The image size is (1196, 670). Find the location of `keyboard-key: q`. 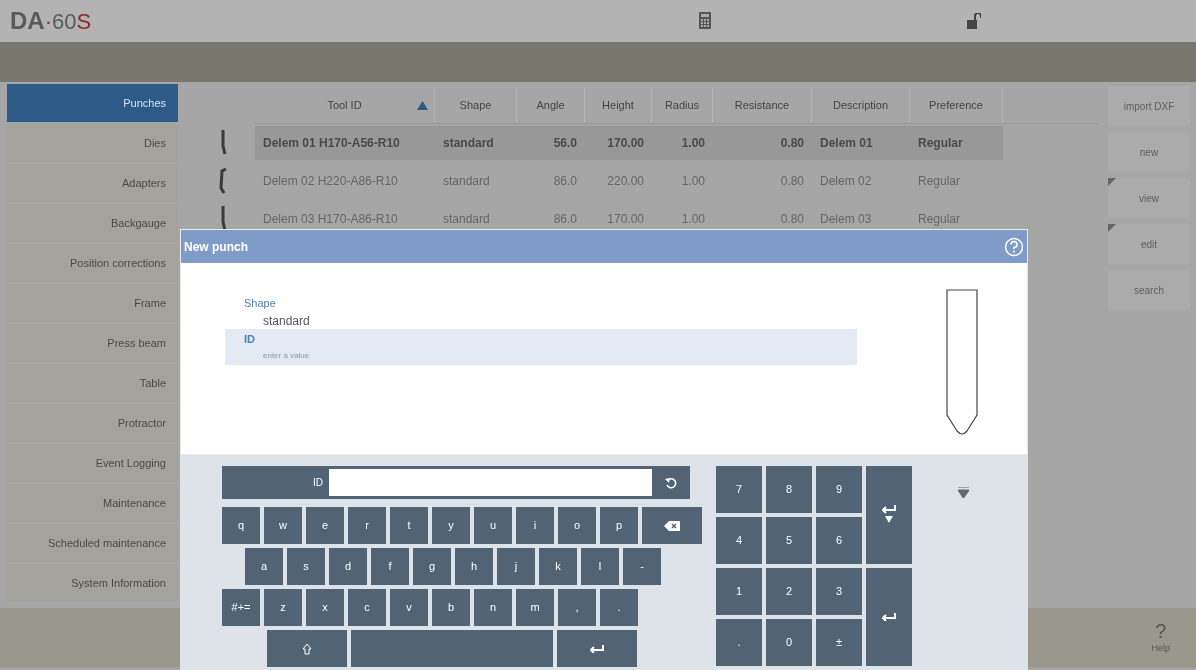

keyboard-key: q is located at coordinates (241, 525).